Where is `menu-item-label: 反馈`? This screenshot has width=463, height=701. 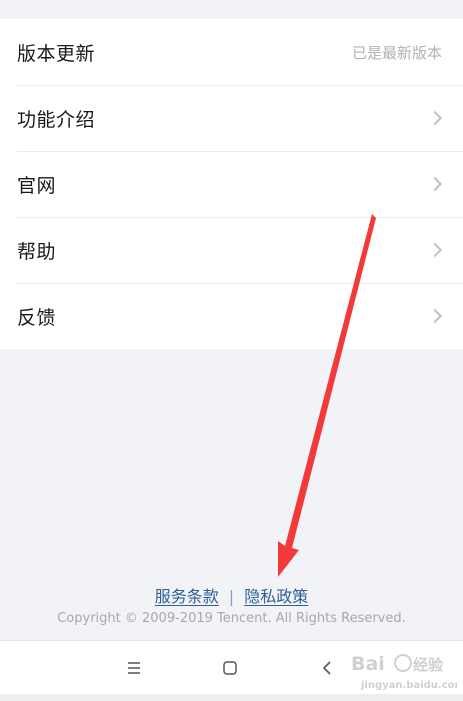 menu-item-label: 反馈 is located at coordinates (37, 317).